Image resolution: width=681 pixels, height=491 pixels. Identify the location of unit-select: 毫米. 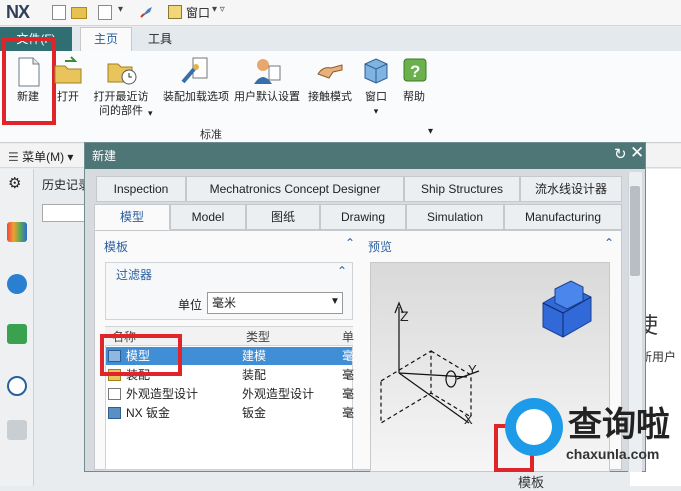
(275, 303).